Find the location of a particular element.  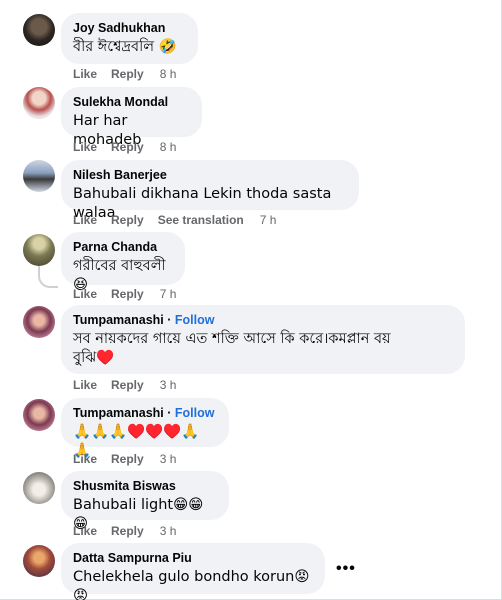

comment-actions: Like Reply 7 h is located at coordinates (131, 294).